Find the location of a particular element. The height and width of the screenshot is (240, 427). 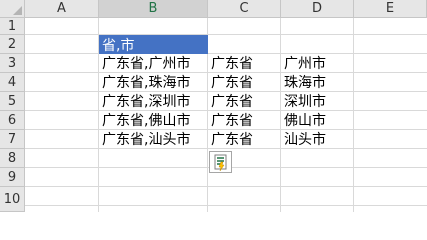

row-header-6: 6 is located at coordinates (12, 120).